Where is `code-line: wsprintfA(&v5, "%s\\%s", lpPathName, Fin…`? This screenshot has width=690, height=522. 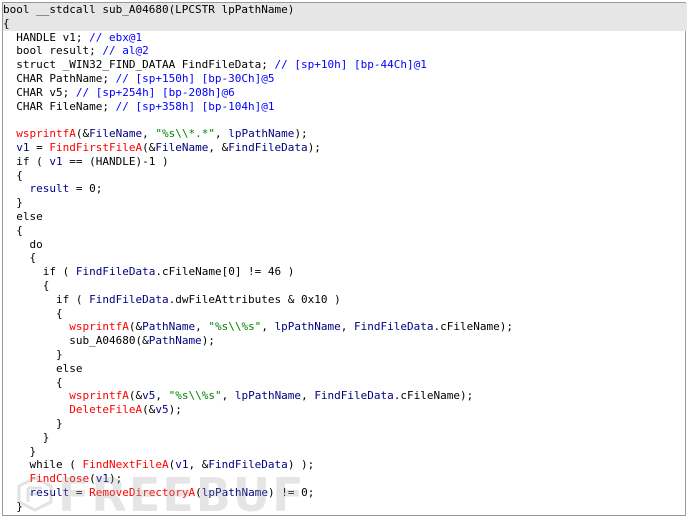 code-line: wsprintfA(&v5, "%s\\%s", lpPathName, Fin… is located at coordinates (345, 396).